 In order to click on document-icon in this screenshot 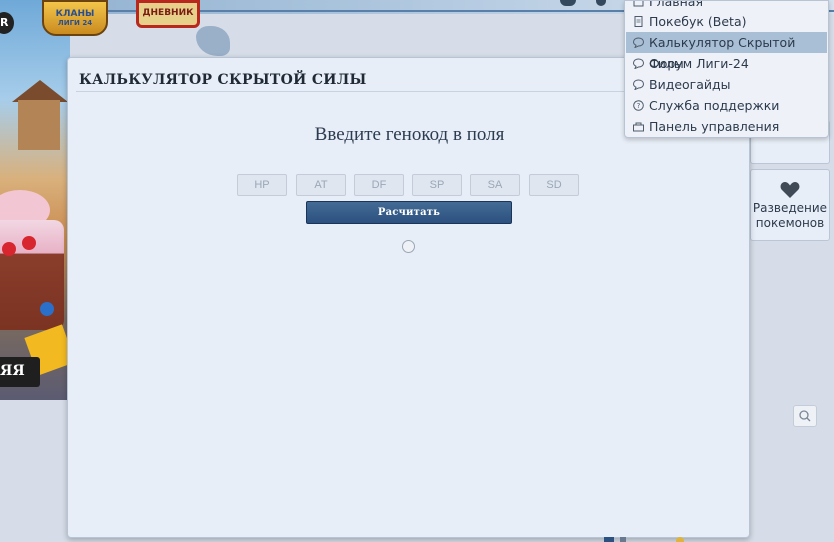, I will do `click(638, 21)`.